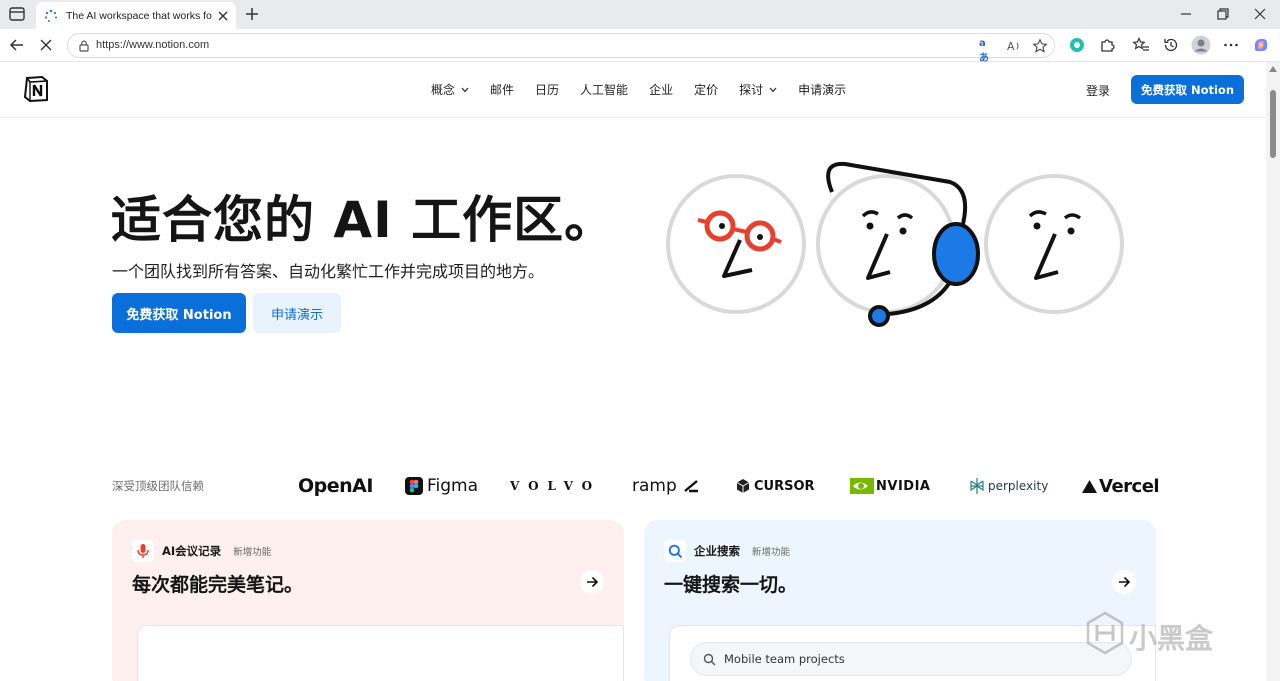 The height and width of the screenshot is (681, 1280). Describe the element at coordinates (1273, 371) in the screenshot. I see `page-scrollbar` at that location.